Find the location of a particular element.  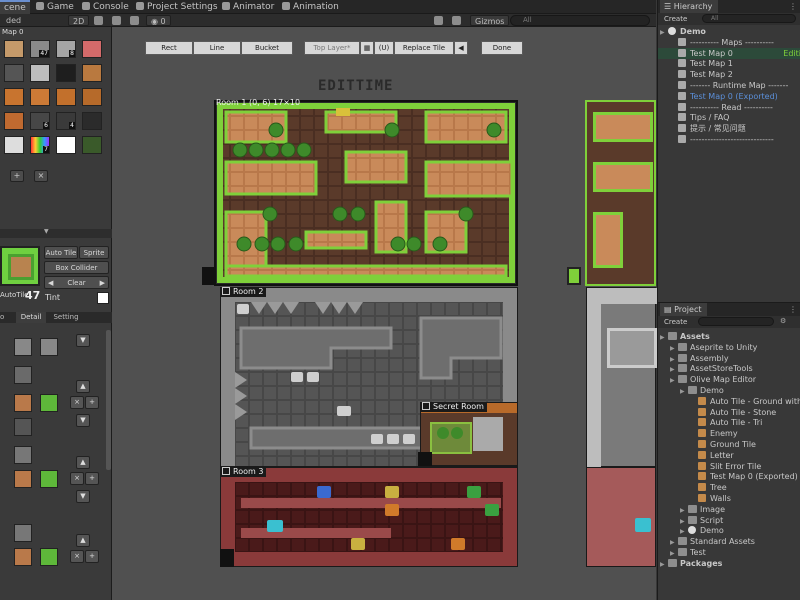

project-item: ▶ Image is located at coordinates (729, 509).